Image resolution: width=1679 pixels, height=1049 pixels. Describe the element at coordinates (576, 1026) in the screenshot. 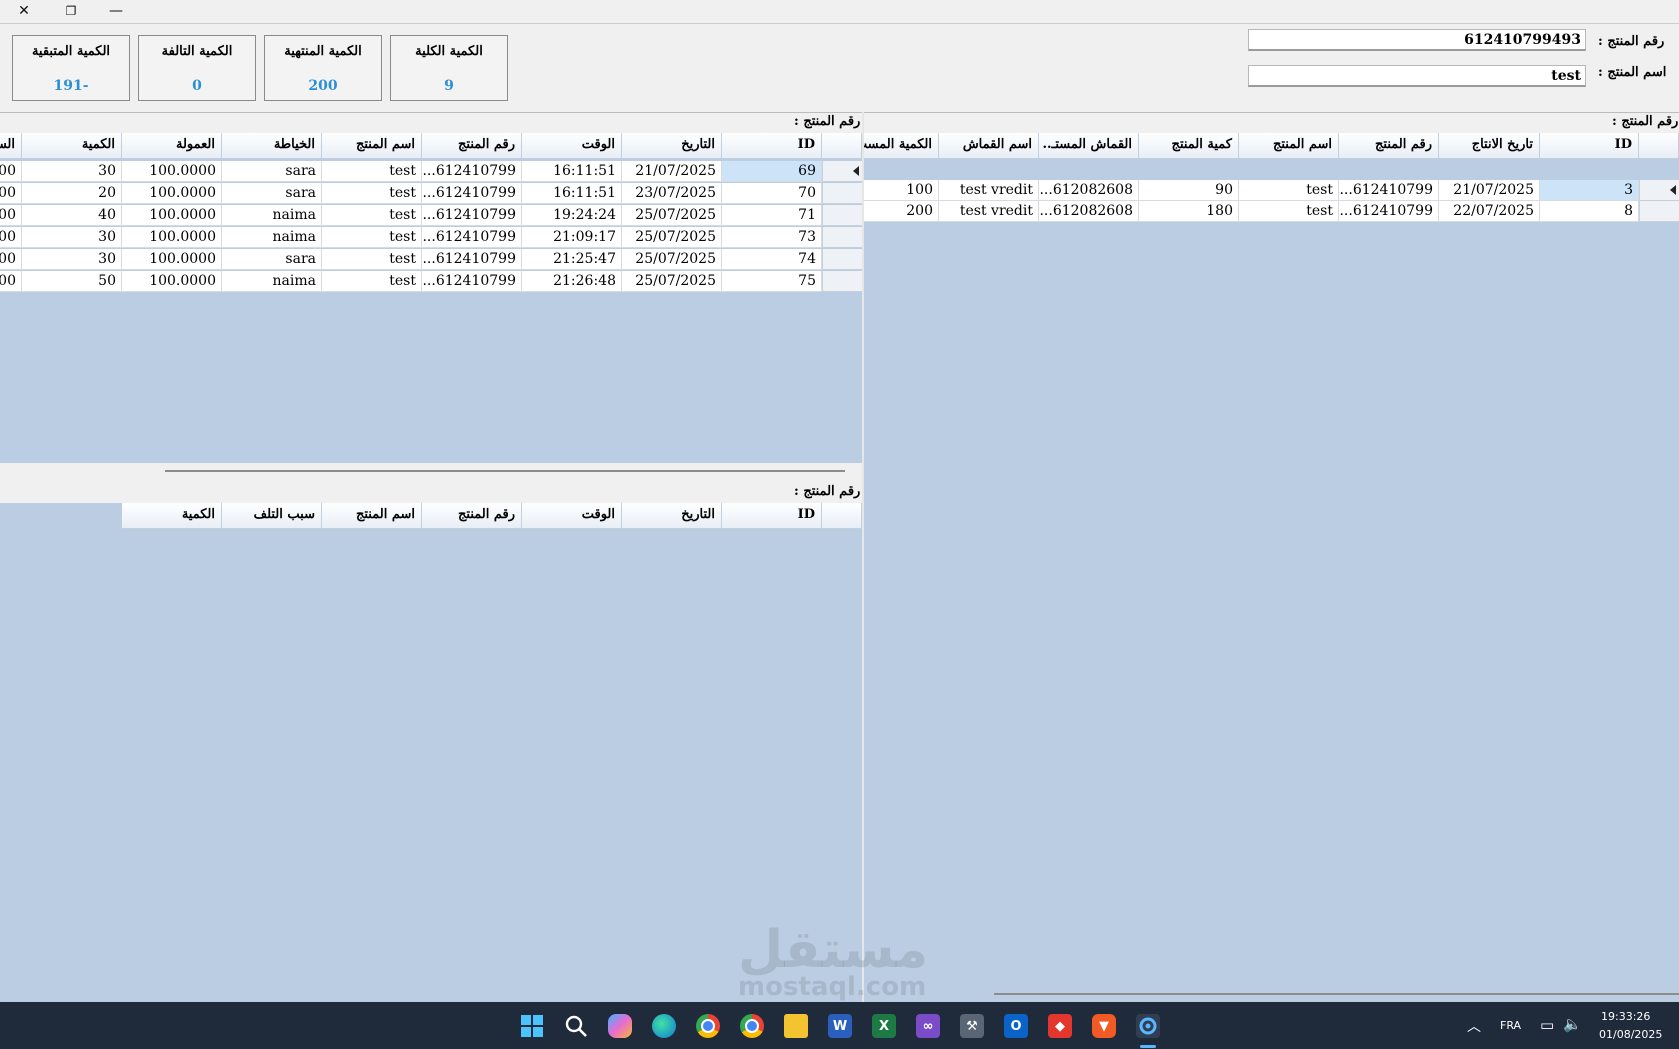

I see `search-icon` at that location.